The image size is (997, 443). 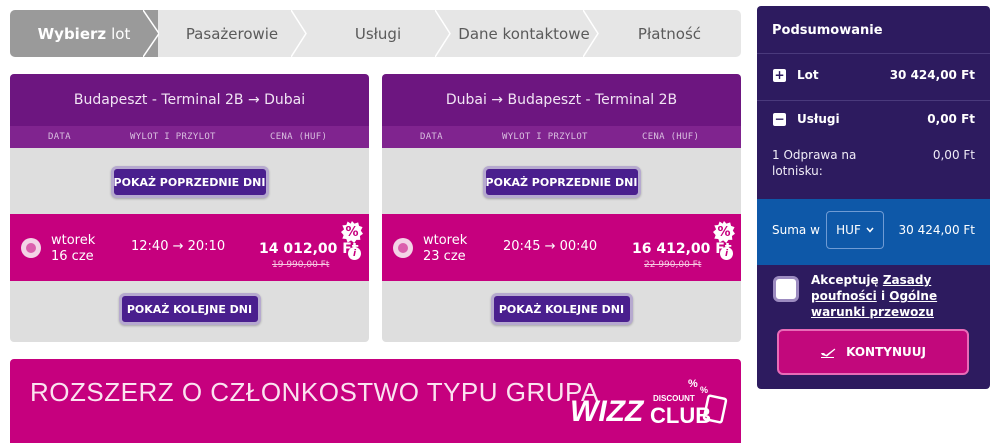 I want to click on checkin-detail-label: 1 Odprawa na lotnisku:, so click(x=814, y=163).